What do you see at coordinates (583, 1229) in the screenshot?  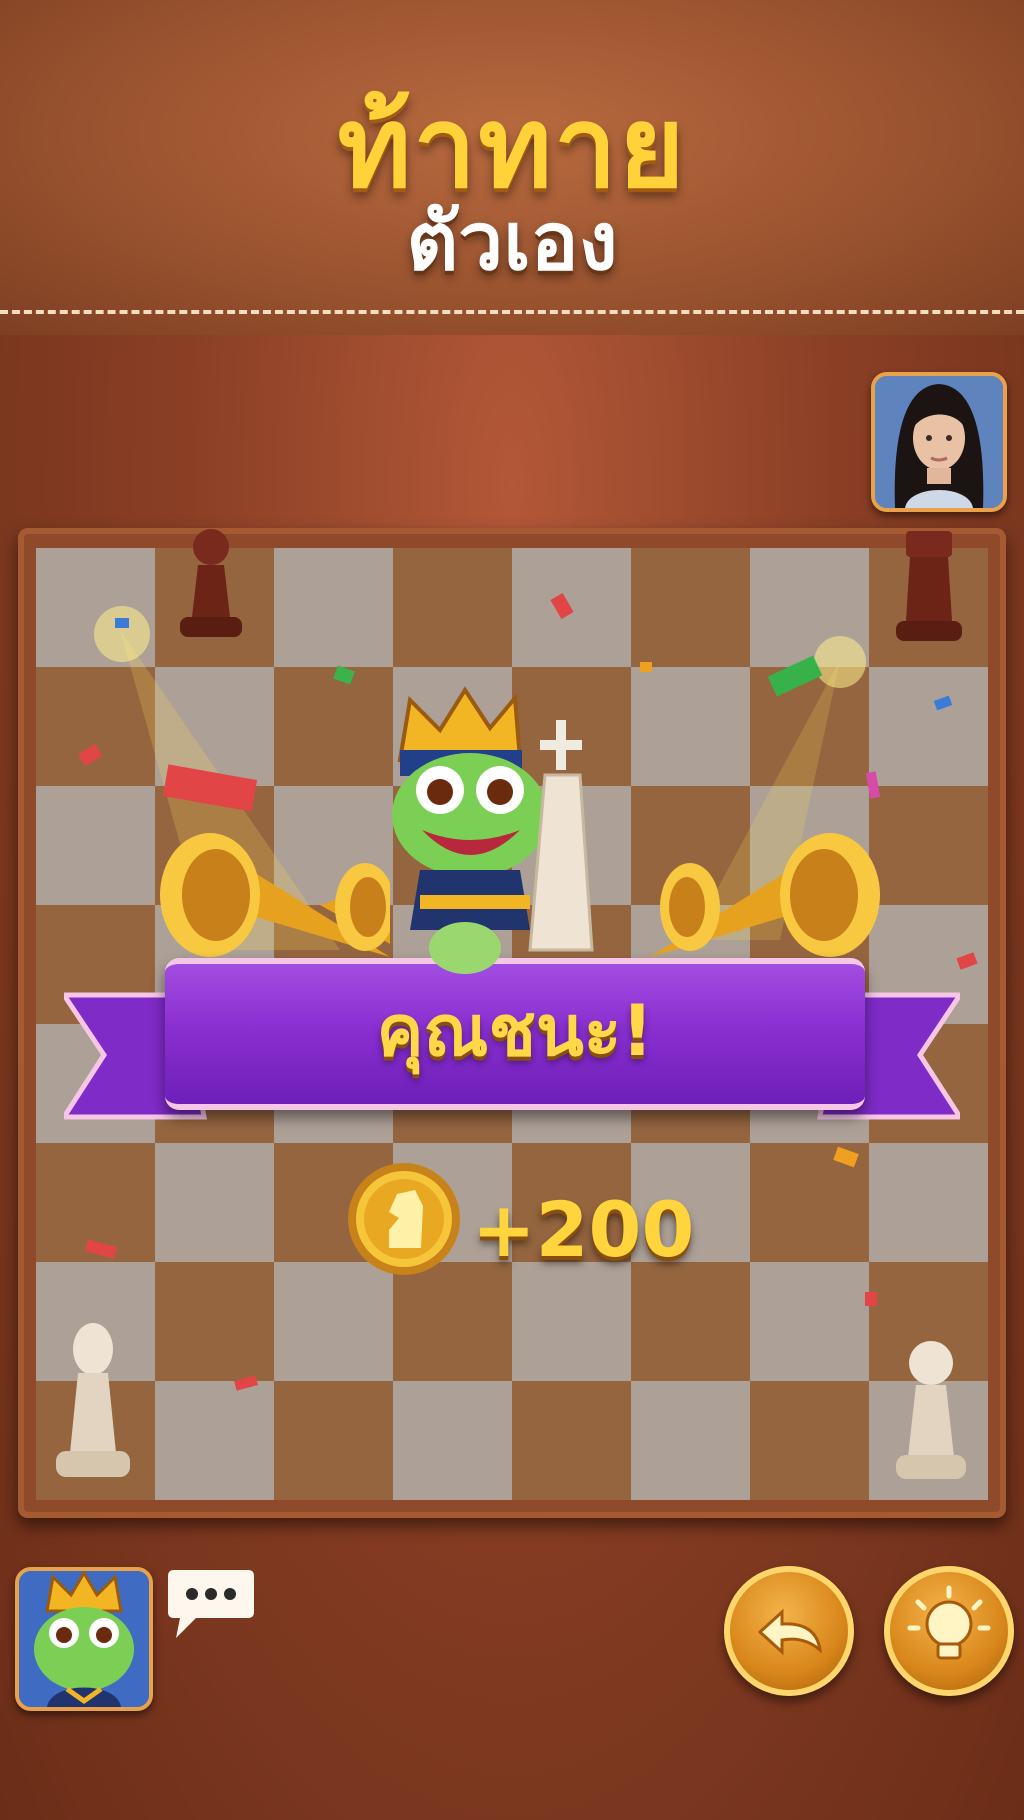 I see `reward-amount: +200` at bounding box center [583, 1229].